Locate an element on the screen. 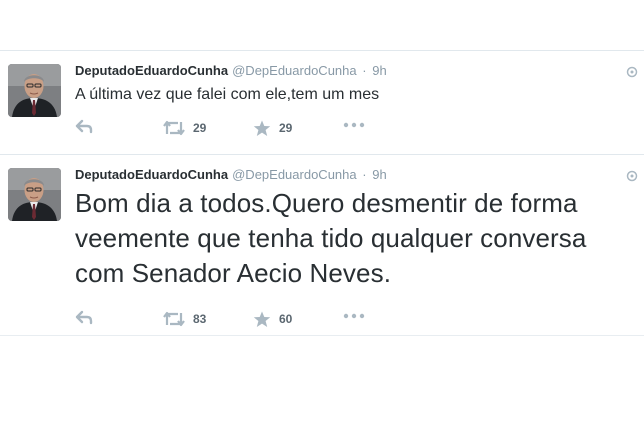 Image resolution: width=644 pixels, height=434 pixels. retweet-button: 83 is located at coordinates (184, 319).